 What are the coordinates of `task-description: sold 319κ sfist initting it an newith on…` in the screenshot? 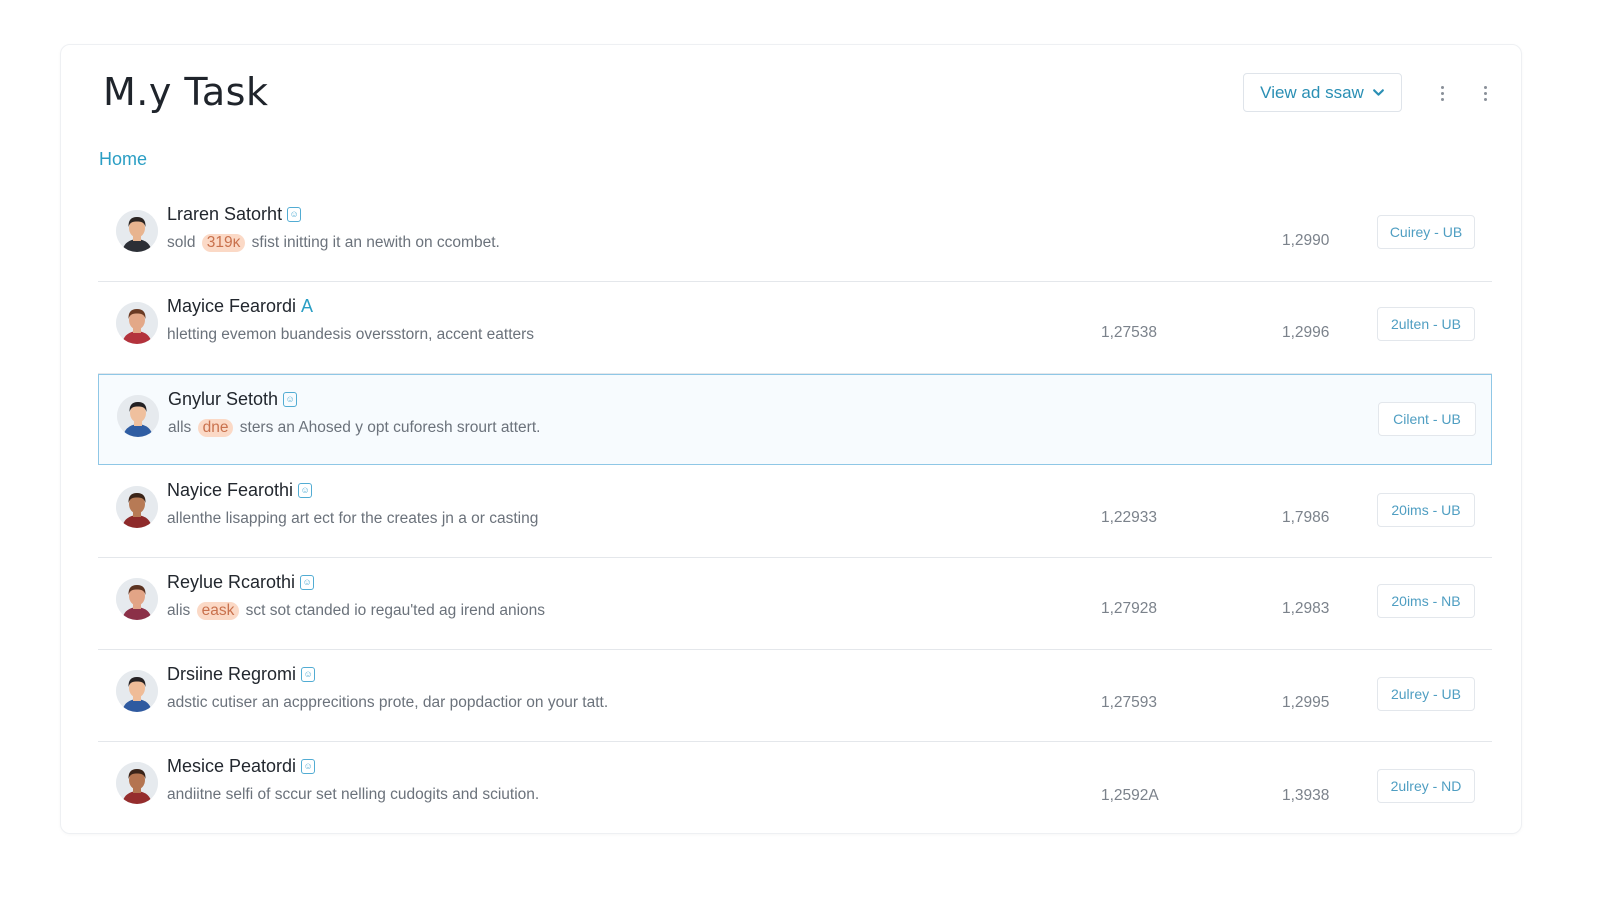 It's located at (333, 243).